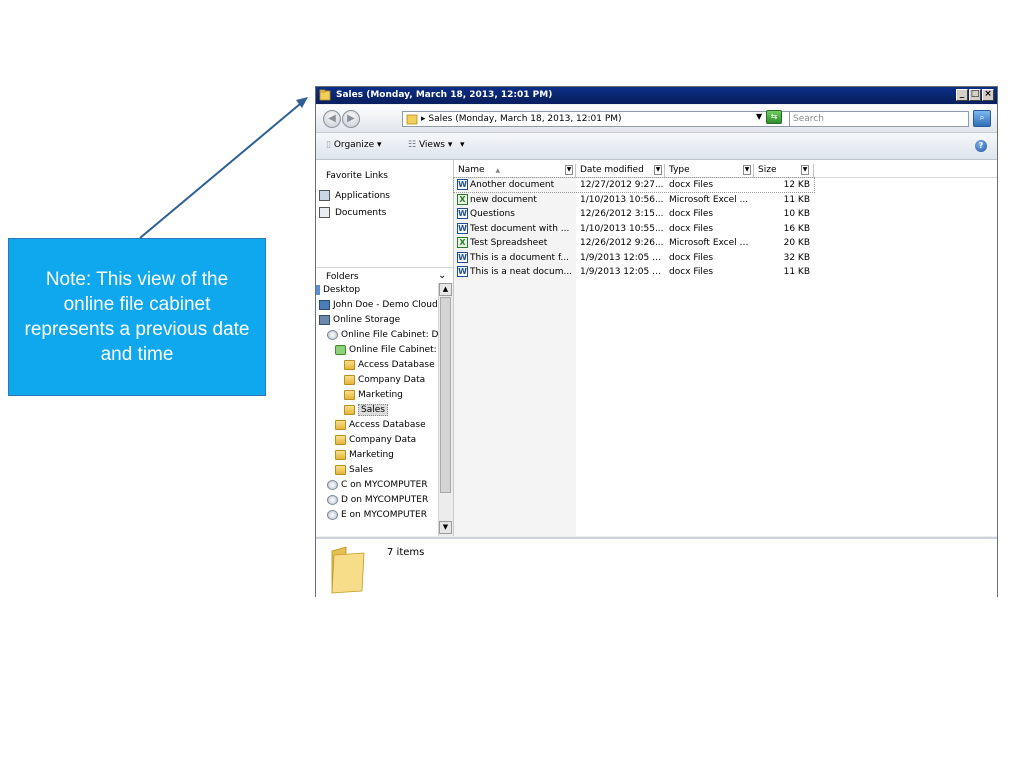  I want to click on search-button: ⌕, so click(982, 118).